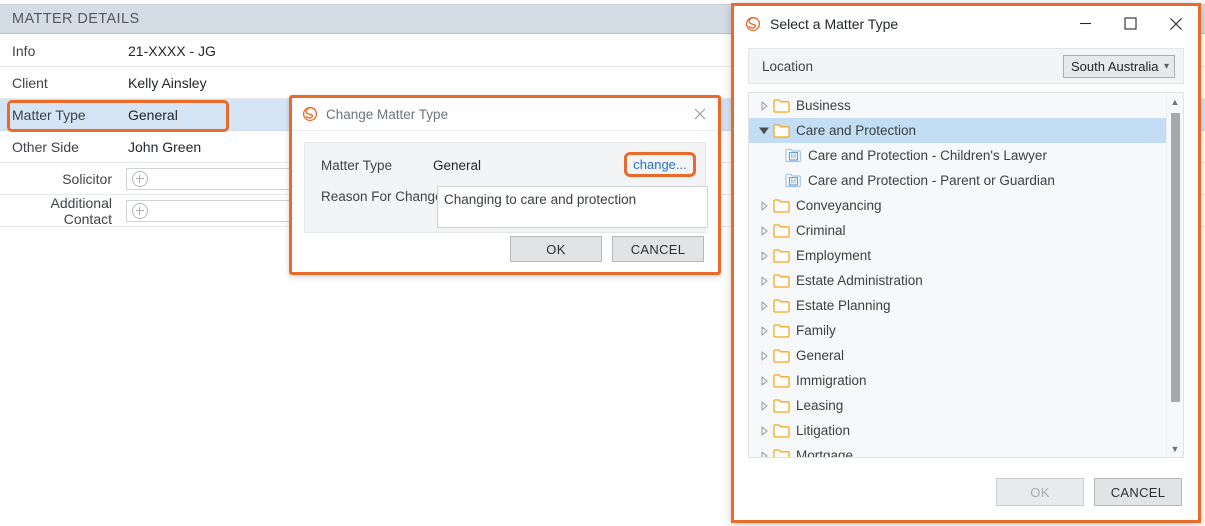 The width and height of the screenshot is (1205, 526). Describe the element at coordinates (958, 205) in the screenshot. I see `tree-item-conveyancing: Conveyancing` at that location.